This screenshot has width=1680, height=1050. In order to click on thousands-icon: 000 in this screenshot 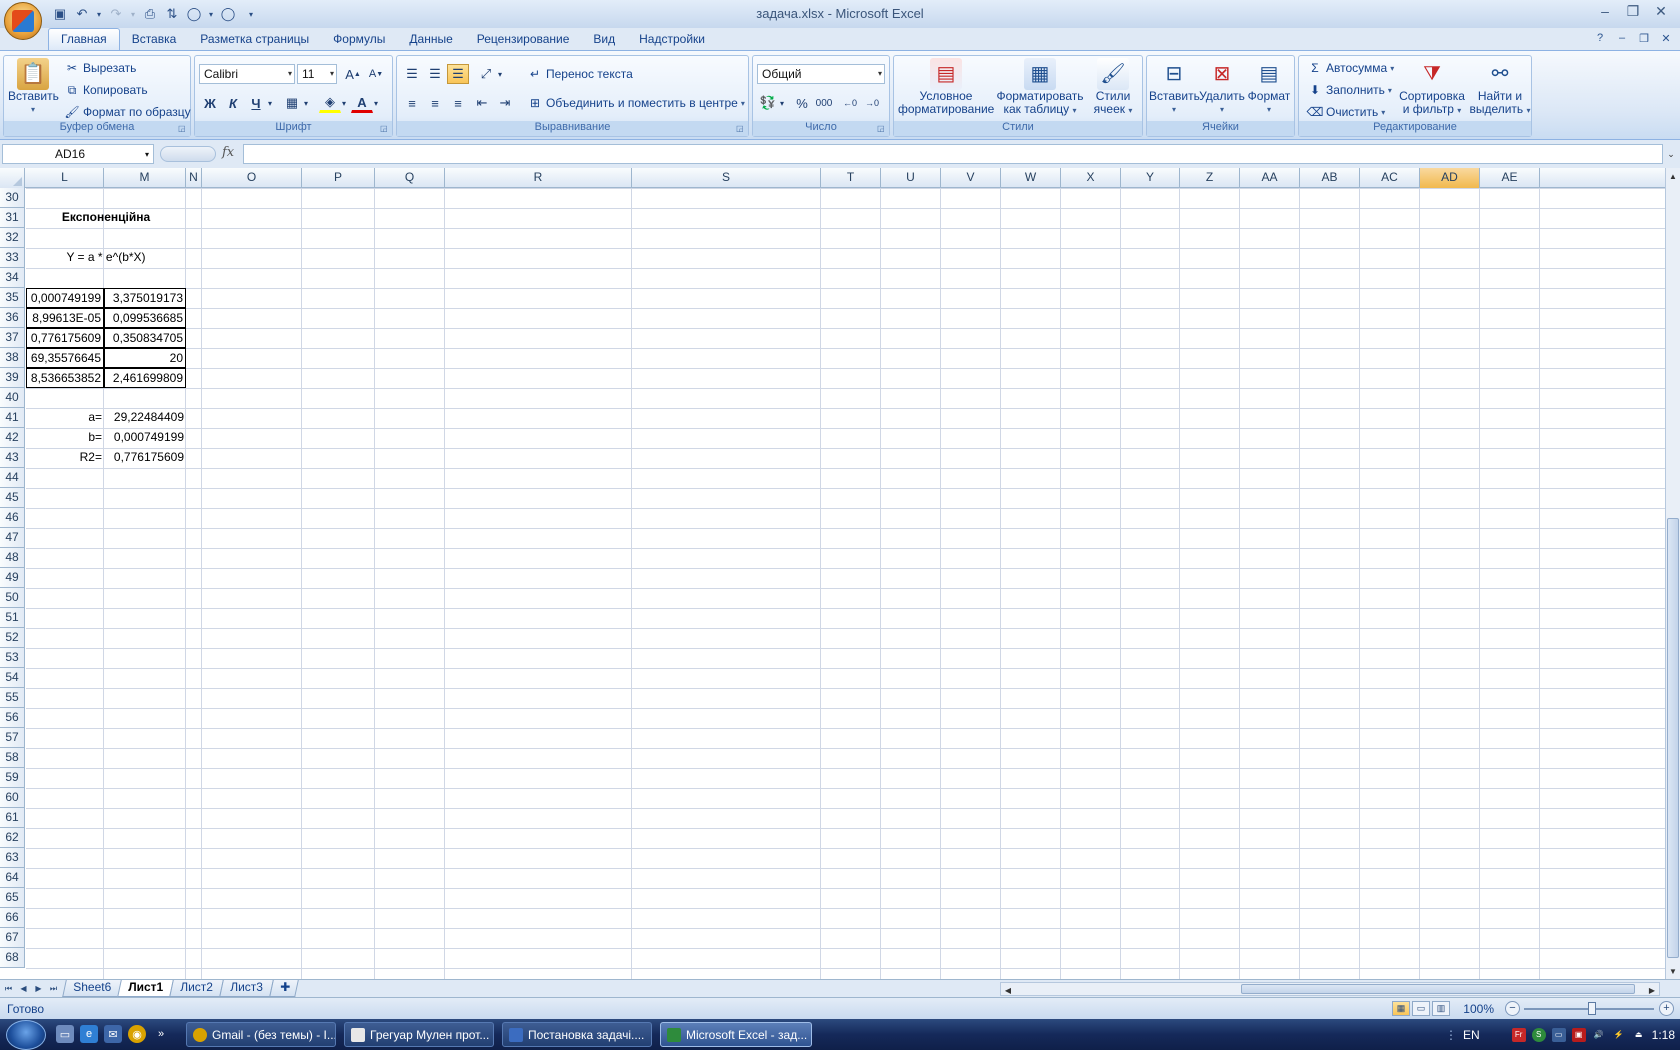, I will do `click(824, 103)`.